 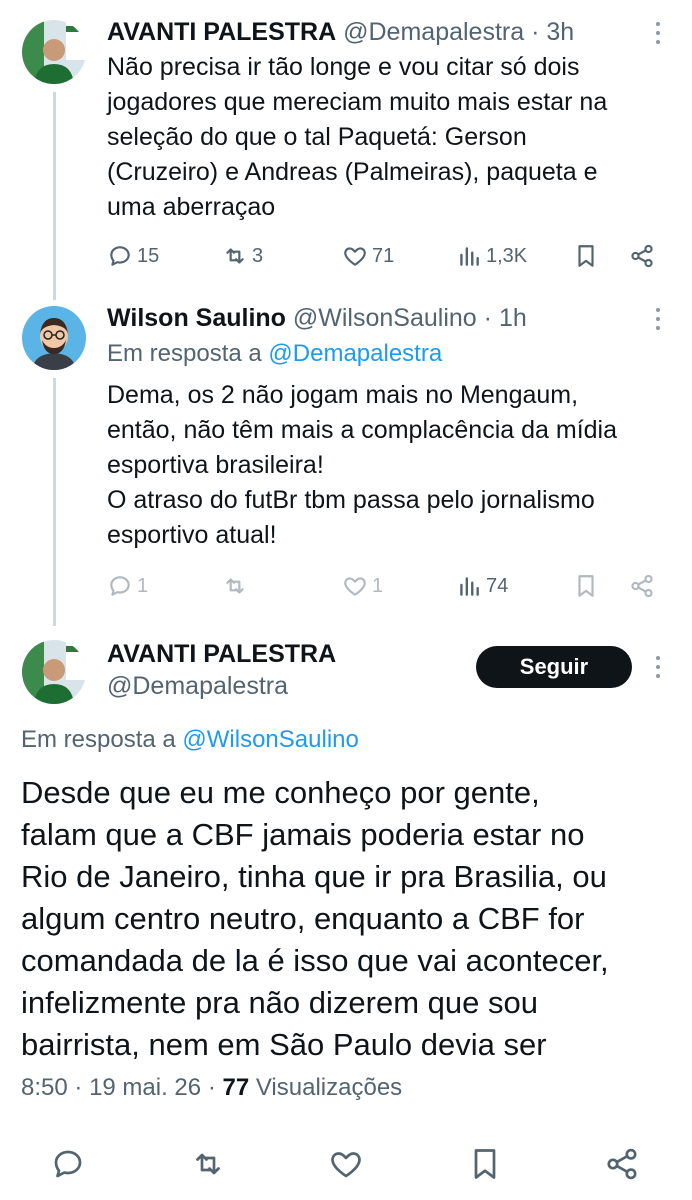 I want to click on views-button: 1,3K, so click(x=491, y=256).